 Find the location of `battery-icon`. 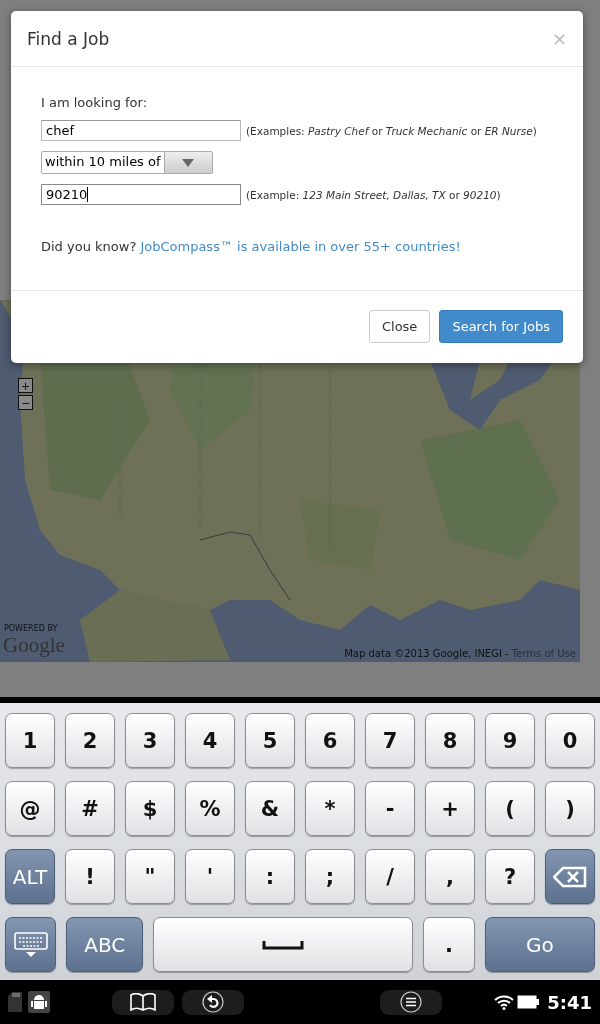

battery-icon is located at coordinates (528, 1002).